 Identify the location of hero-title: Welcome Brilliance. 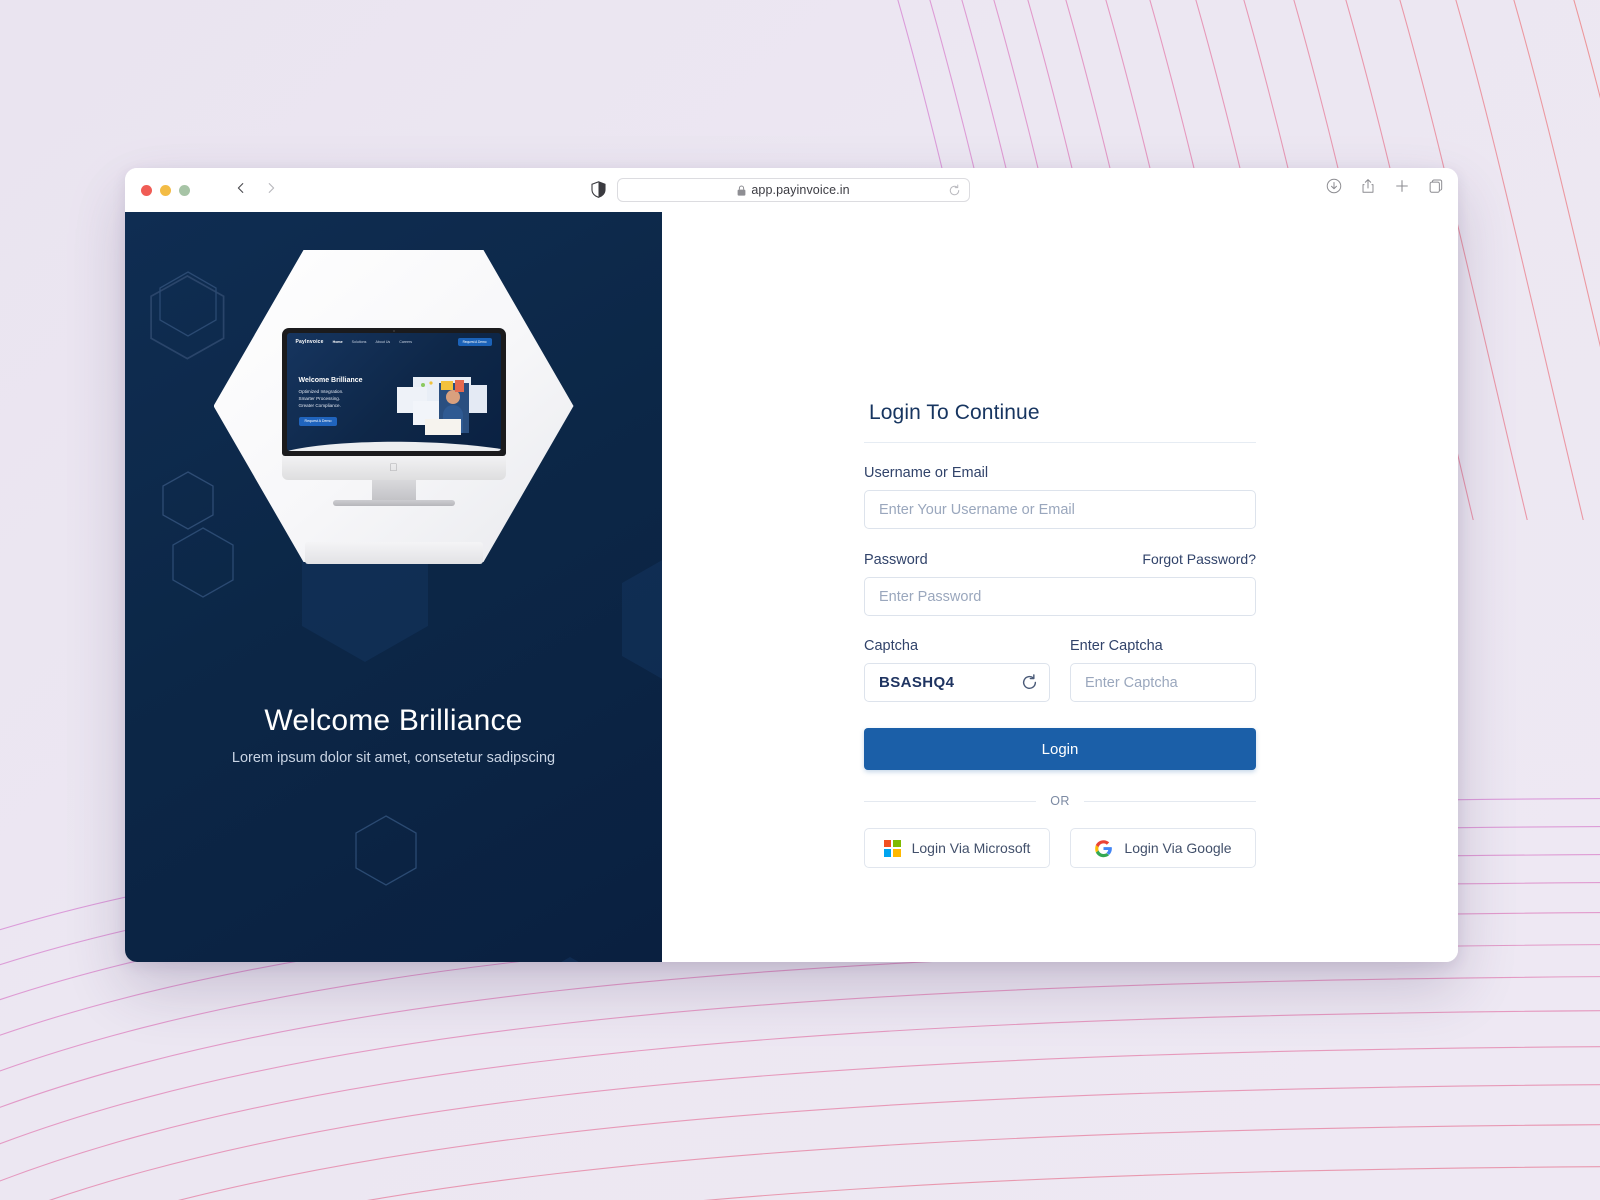
(393, 720).